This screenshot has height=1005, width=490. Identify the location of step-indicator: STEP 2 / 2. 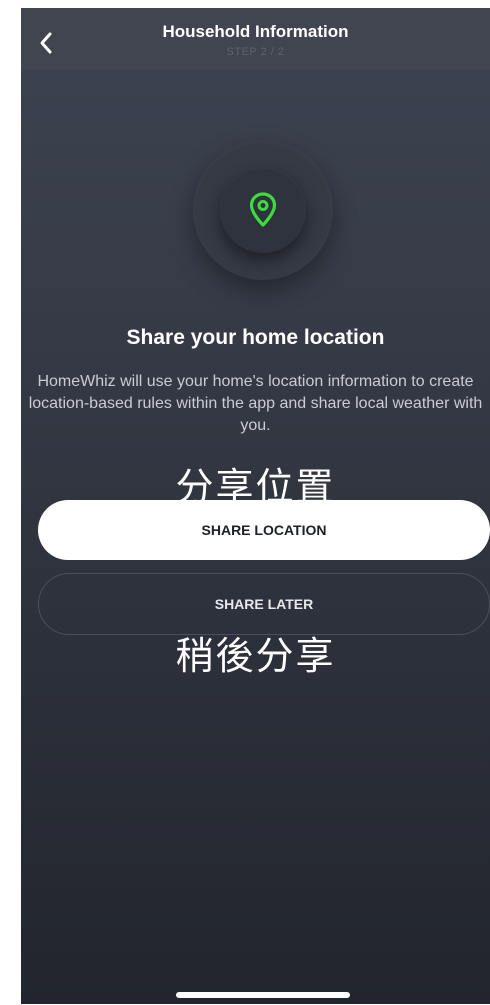
(255, 52).